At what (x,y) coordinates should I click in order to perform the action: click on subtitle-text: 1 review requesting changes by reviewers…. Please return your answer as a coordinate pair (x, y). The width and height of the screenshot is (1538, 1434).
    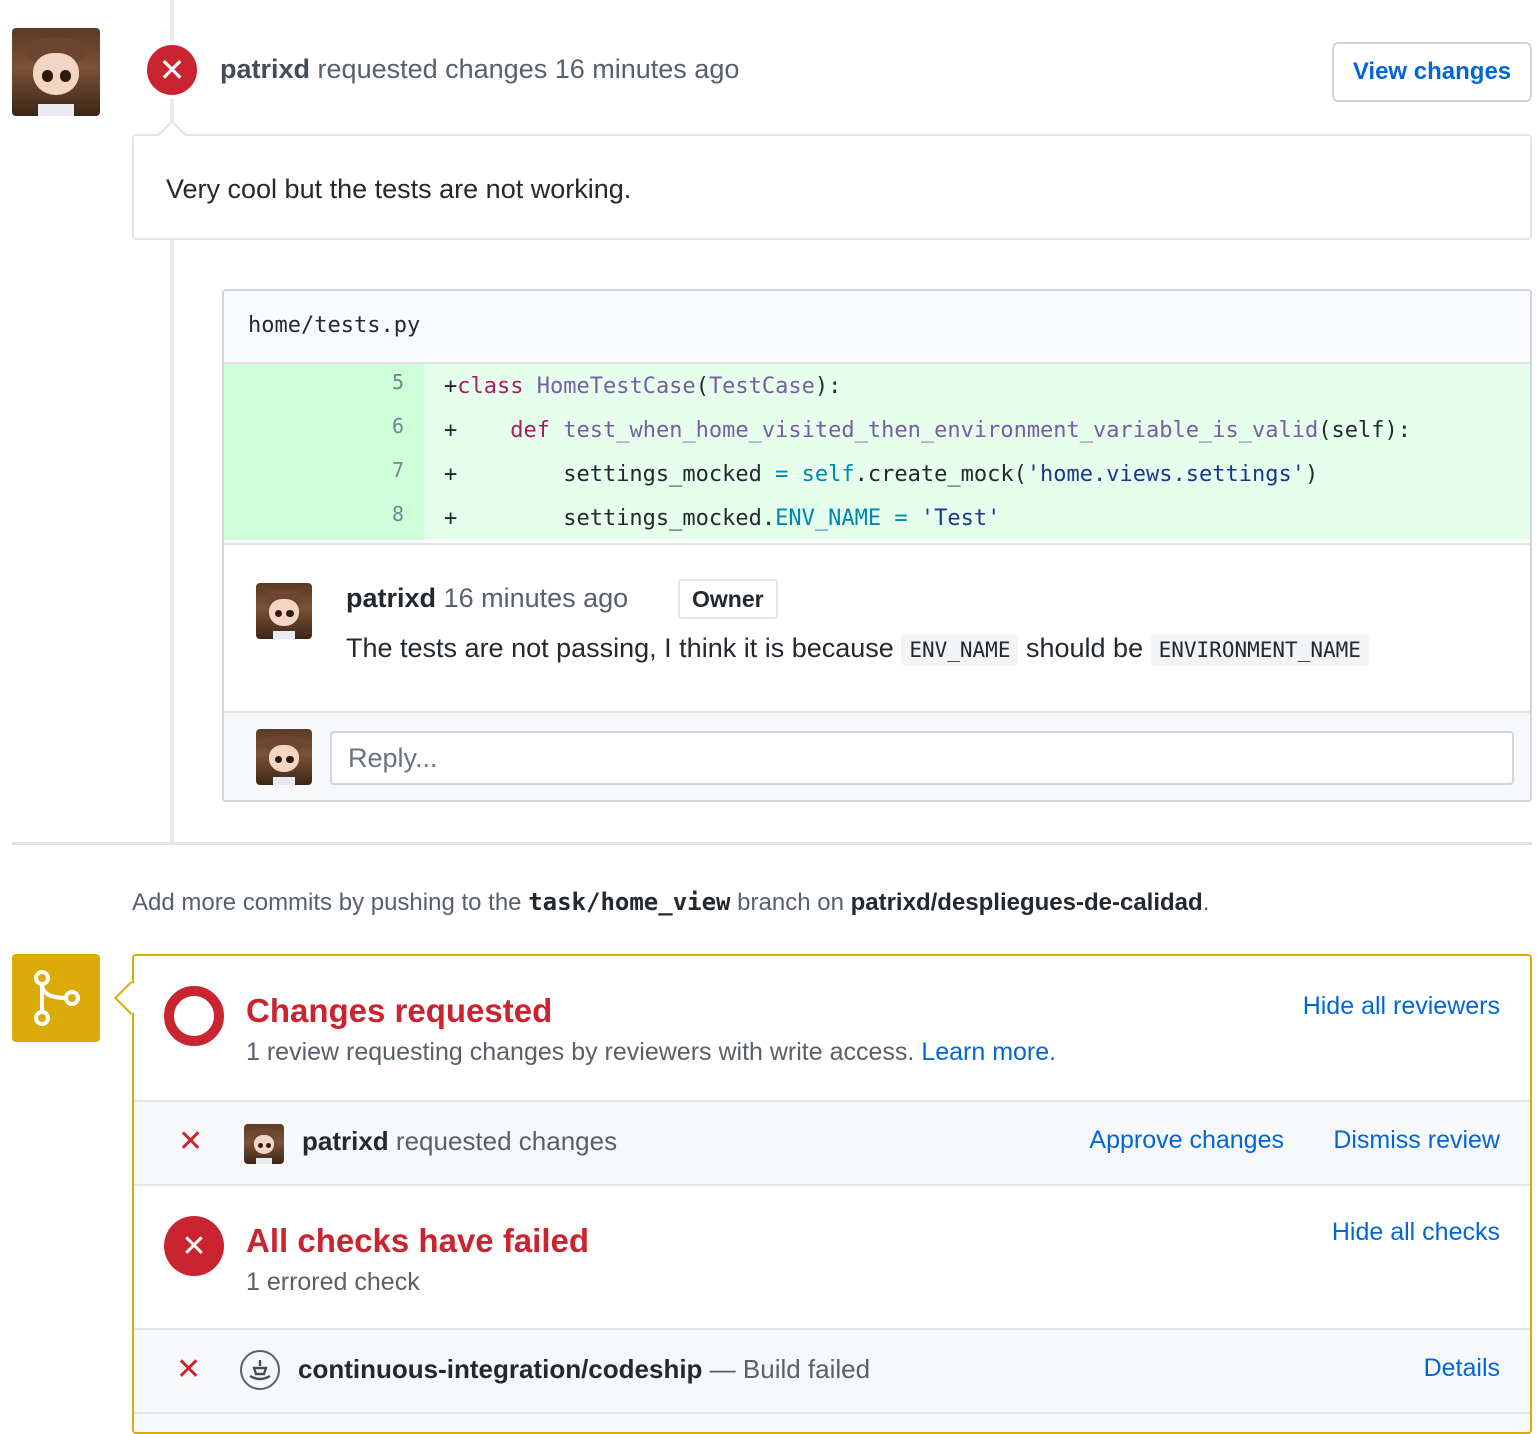
    Looking at the image, I should click on (580, 1052).